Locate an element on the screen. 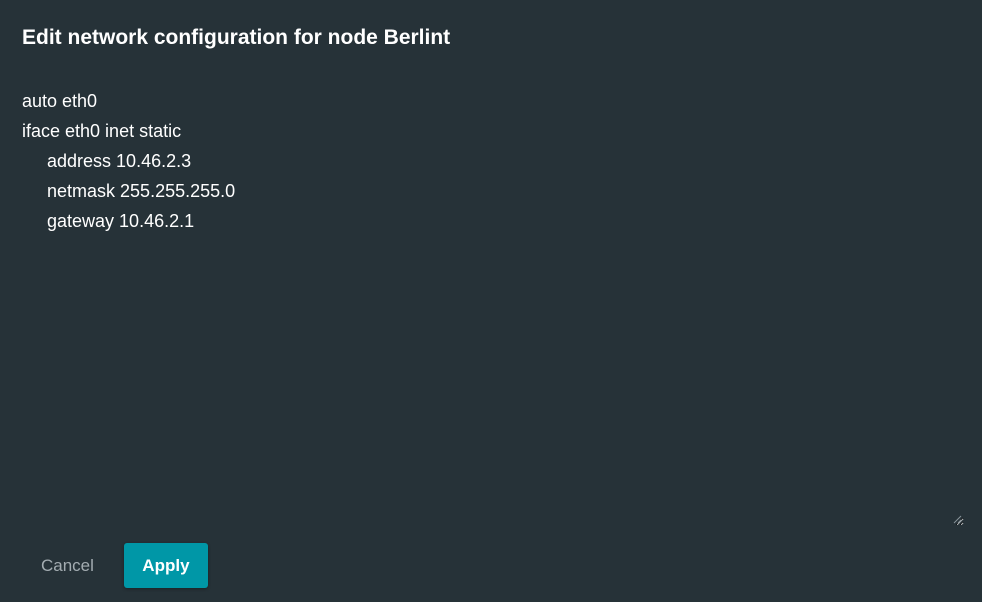  resize-grip-icon is located at coordinates (957, 519).